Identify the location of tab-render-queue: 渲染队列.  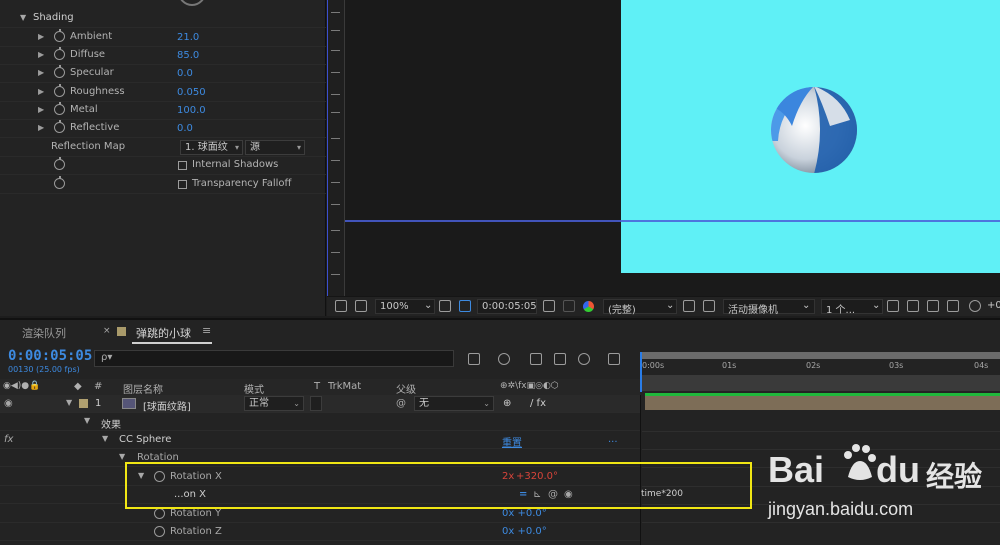
(44, 333).